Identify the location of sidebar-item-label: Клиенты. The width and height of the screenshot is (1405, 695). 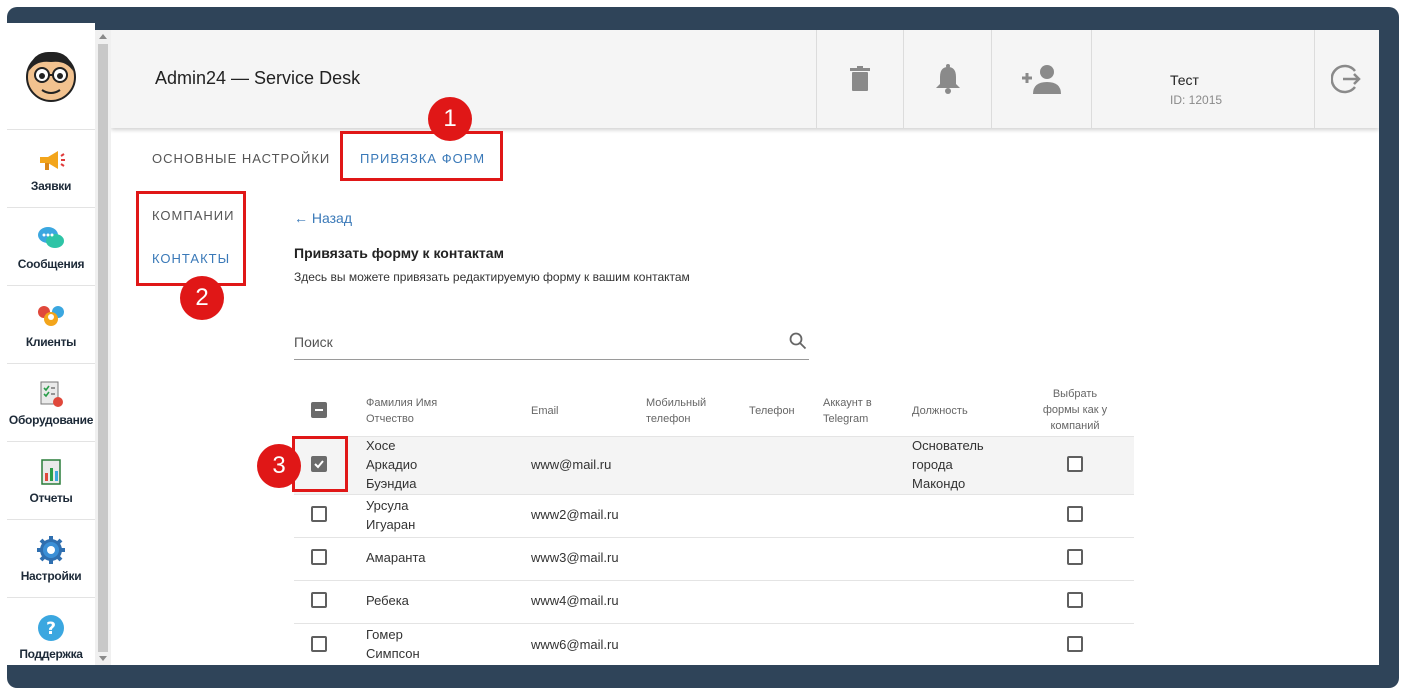
(51, 341).